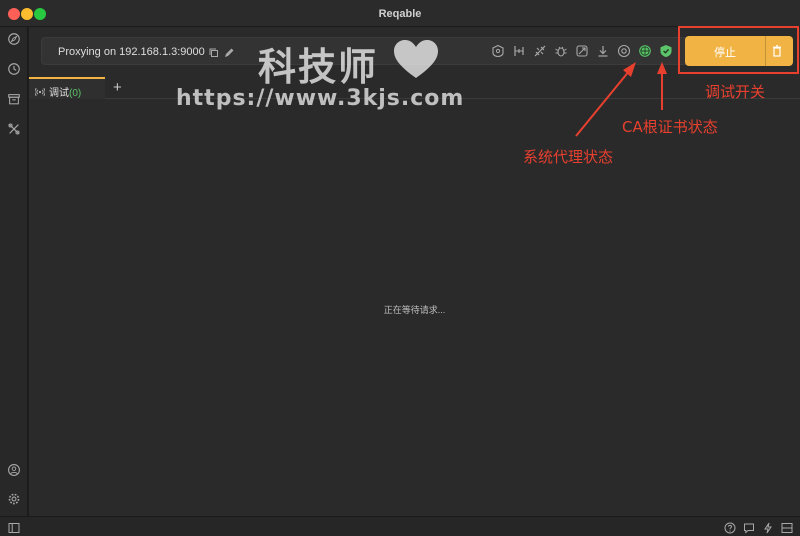  Describe the element at coordinates (749, 527) in the screenshot. I see `feedback-icon` at that location.